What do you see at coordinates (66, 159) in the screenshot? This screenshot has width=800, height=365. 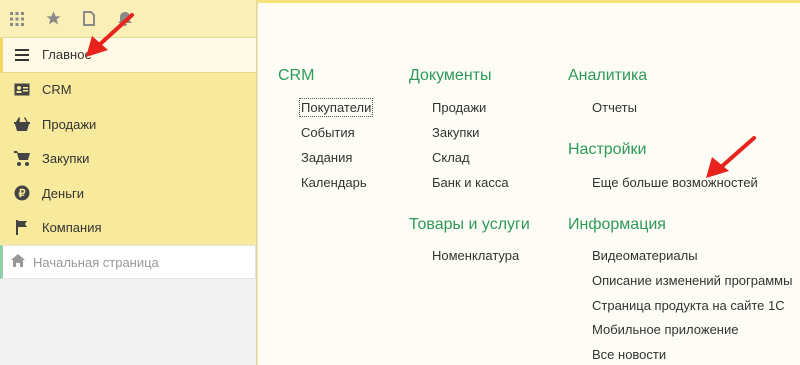 I see `sidebar-item-label: Закупки` at bounding box center [66, 159].